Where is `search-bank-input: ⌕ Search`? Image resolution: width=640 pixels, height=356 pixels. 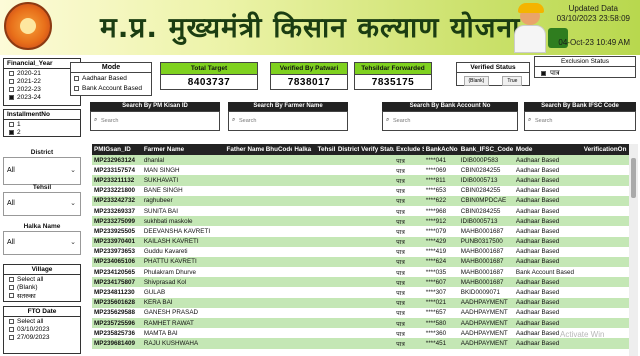
search-bank-input: ⌕ Search is located at coordinates (450, 121).